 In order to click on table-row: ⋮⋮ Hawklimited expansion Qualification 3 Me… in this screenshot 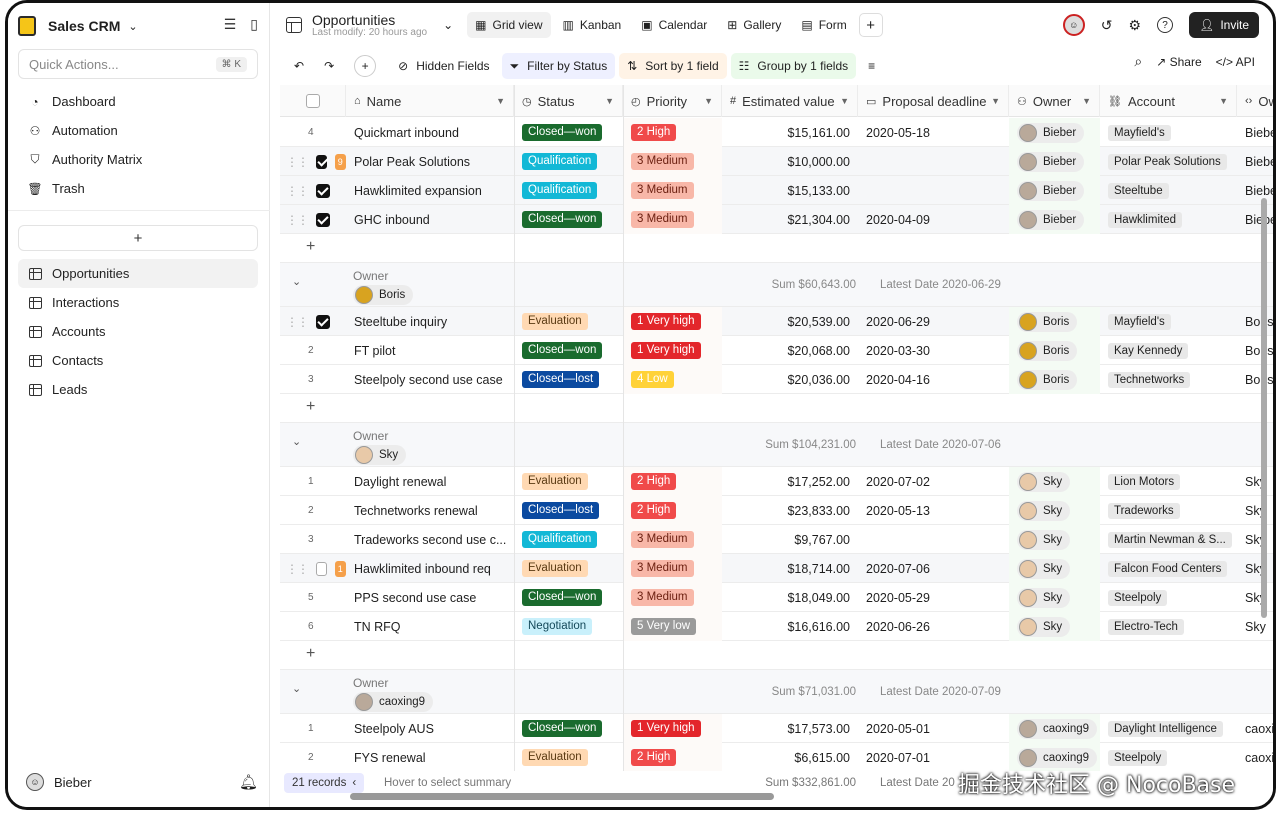, I will do `click(776, 190)`.